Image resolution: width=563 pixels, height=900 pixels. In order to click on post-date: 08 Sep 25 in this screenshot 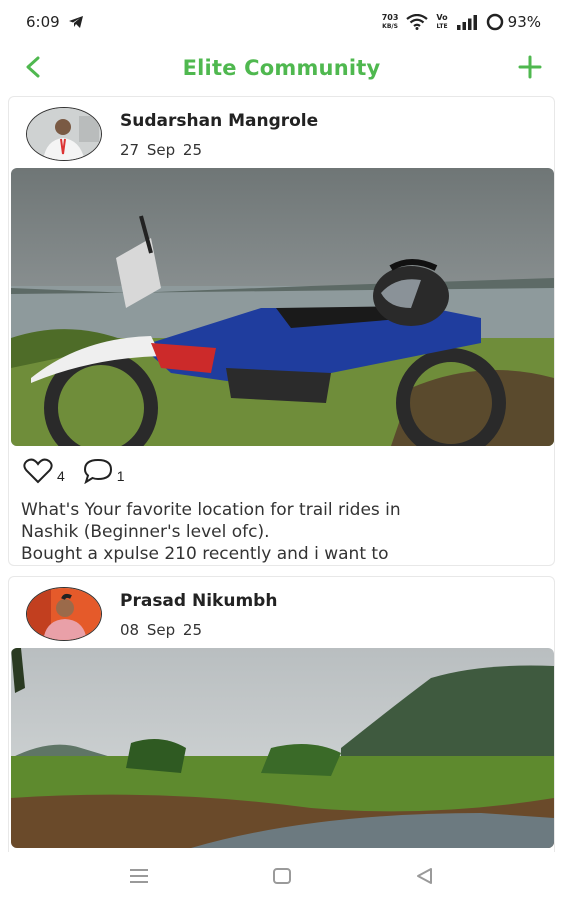, I will do `click(161, 630)`.